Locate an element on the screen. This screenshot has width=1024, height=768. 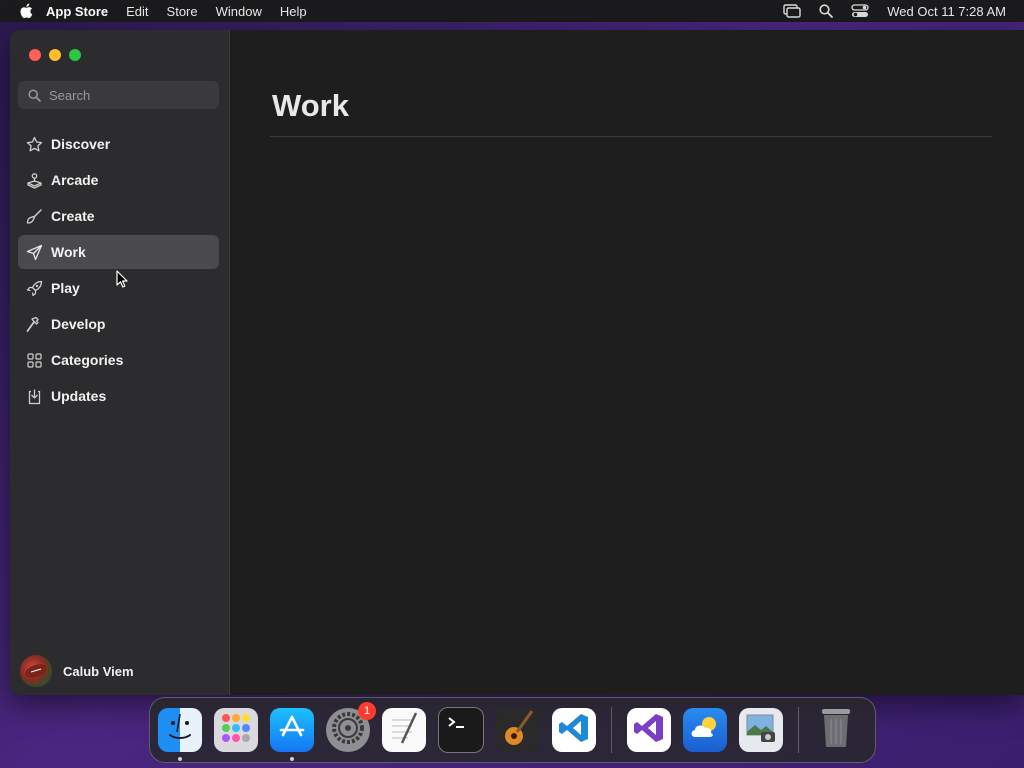
title-divider is located at coordinates (631, 136).